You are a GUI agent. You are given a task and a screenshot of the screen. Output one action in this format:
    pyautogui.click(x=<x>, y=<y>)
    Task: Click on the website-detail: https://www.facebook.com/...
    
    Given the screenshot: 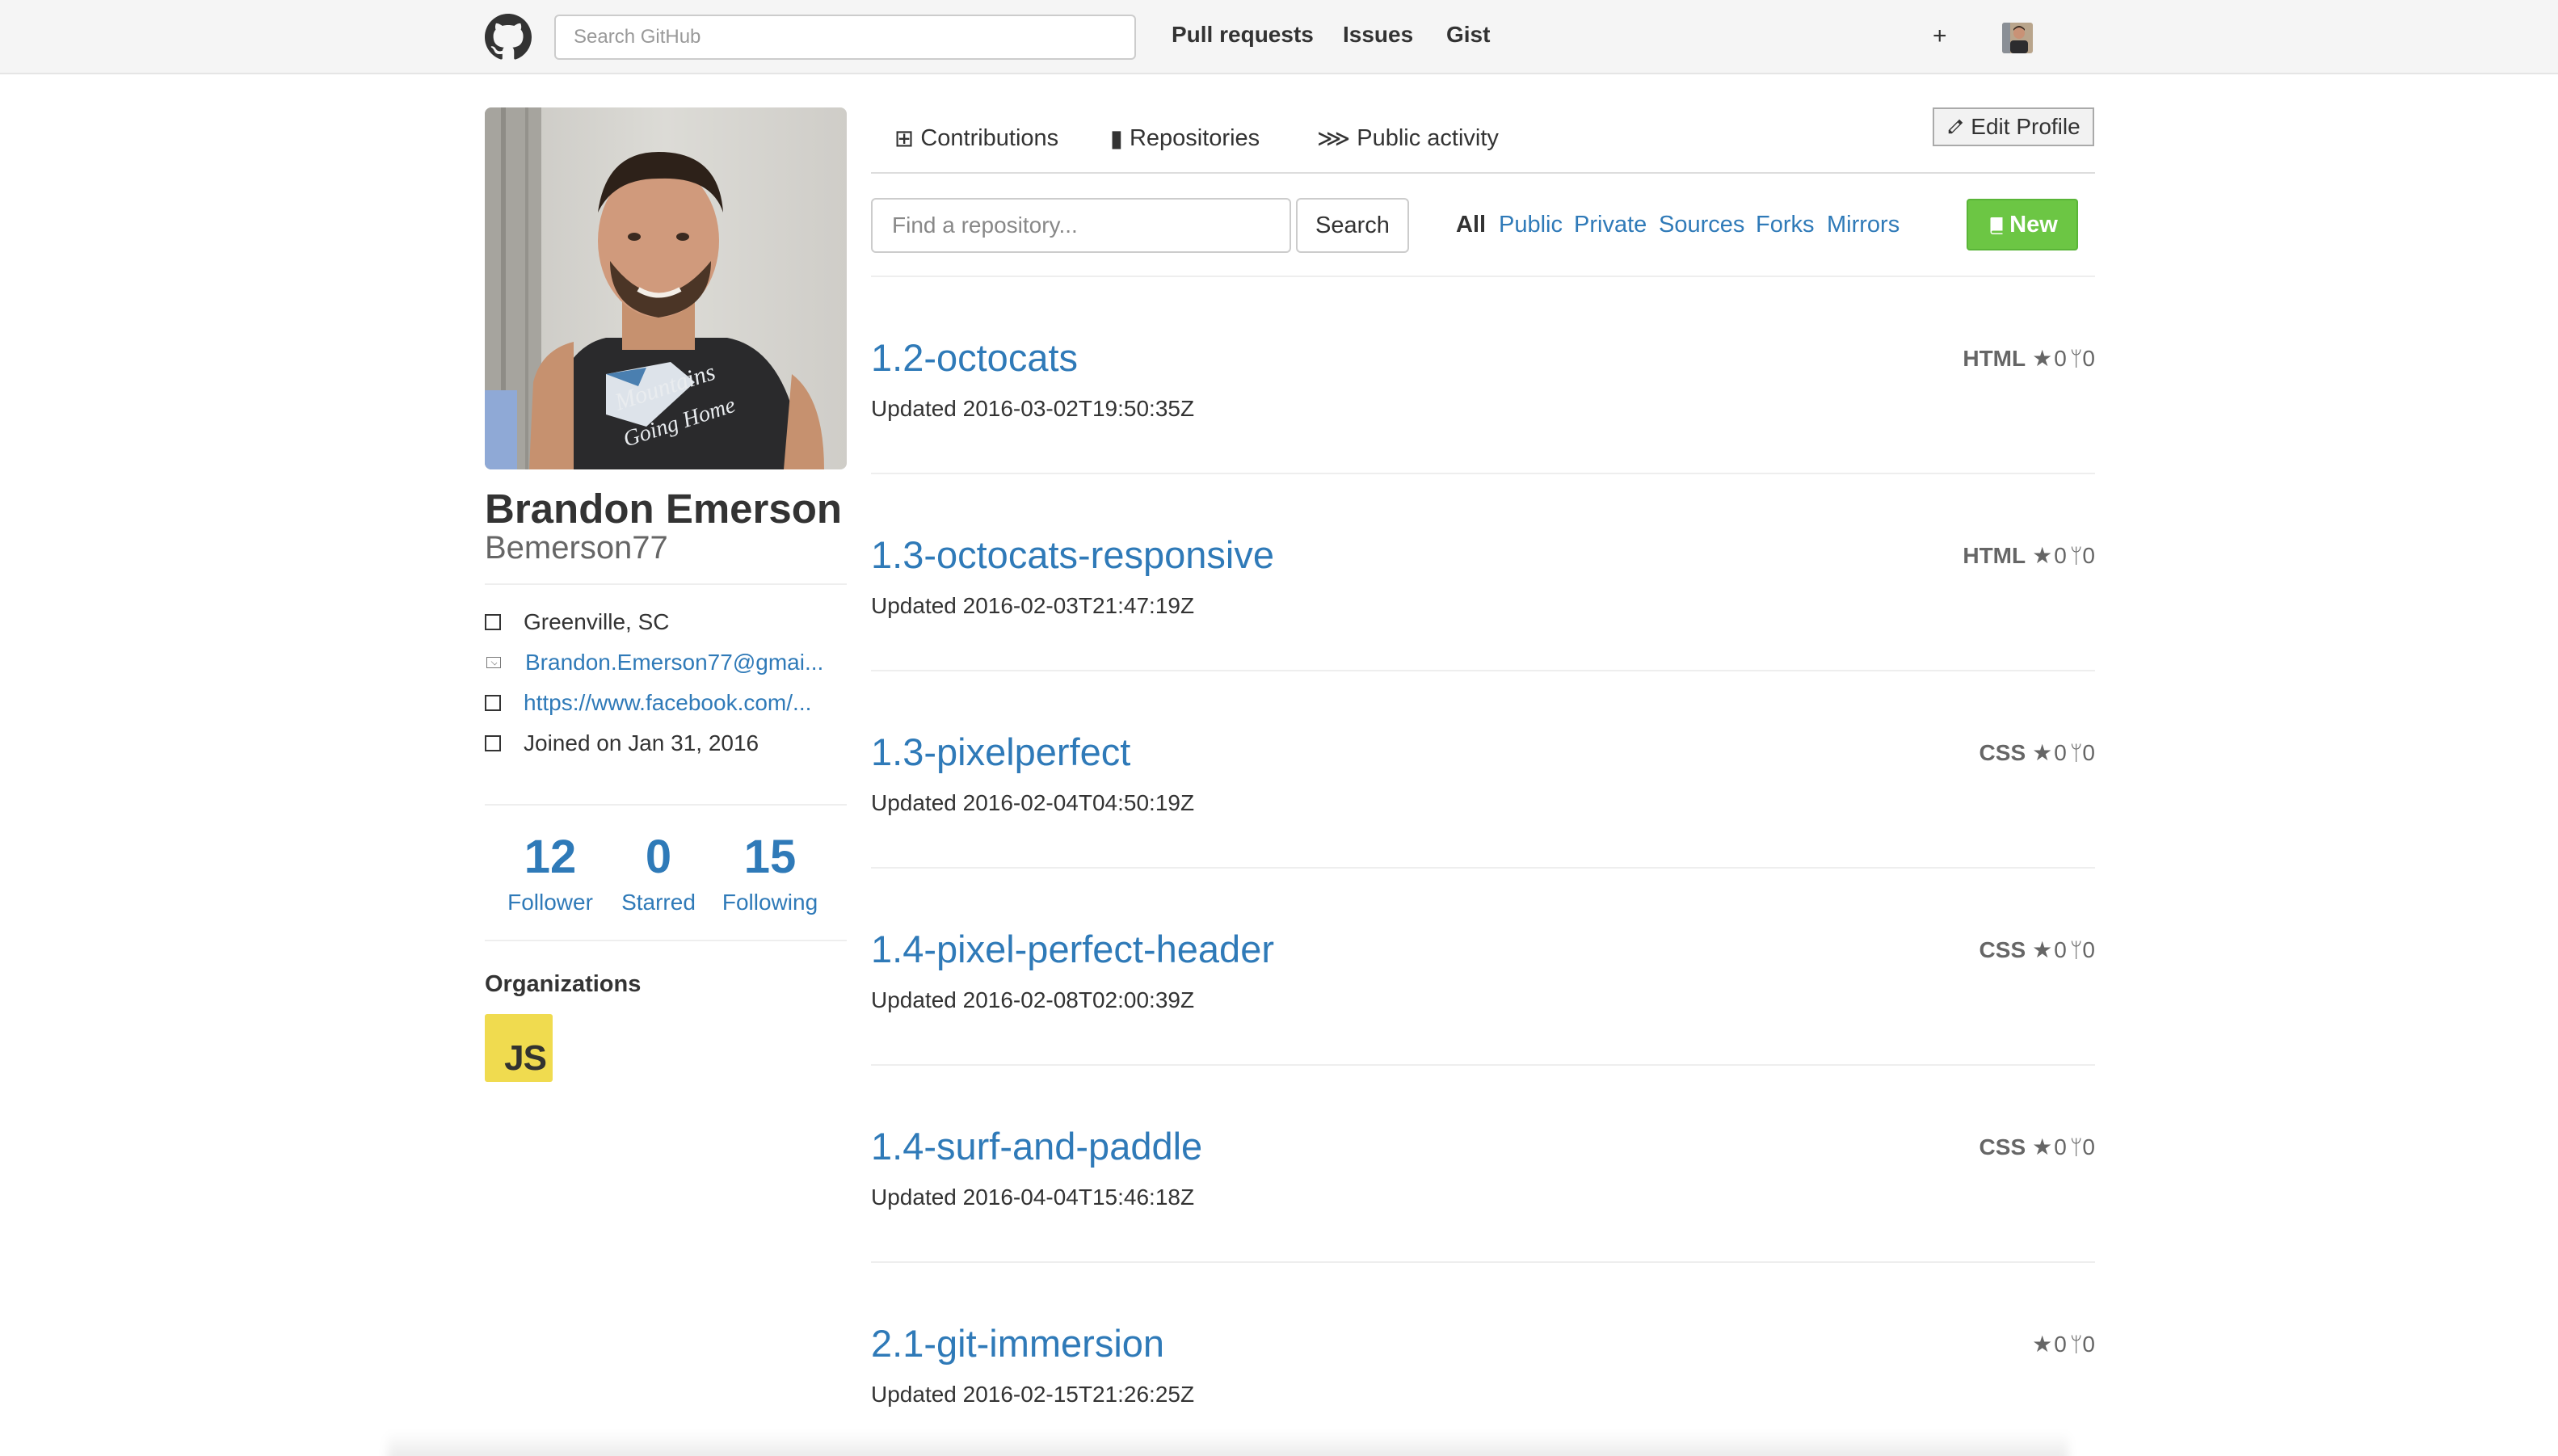 What is the action you would take?
    pyautogui.click(x=670, y=703)
    